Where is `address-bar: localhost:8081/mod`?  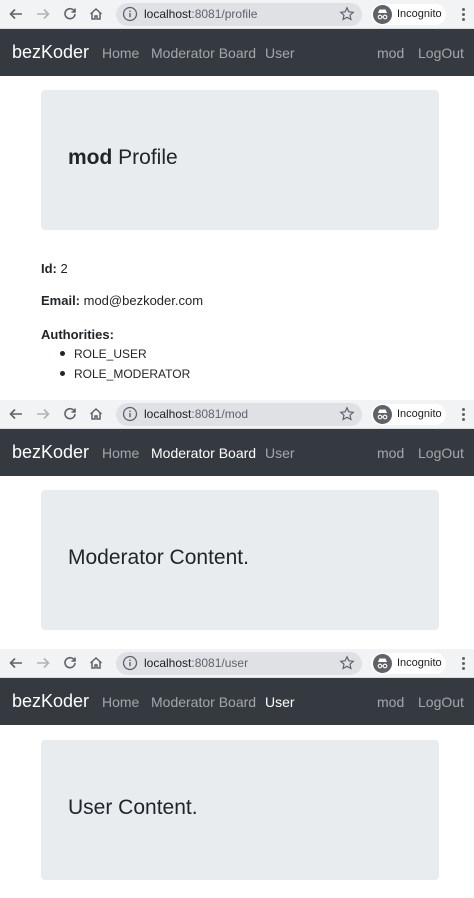
address-bar: localhost:8081/mod is located at coordinates (239, 414).